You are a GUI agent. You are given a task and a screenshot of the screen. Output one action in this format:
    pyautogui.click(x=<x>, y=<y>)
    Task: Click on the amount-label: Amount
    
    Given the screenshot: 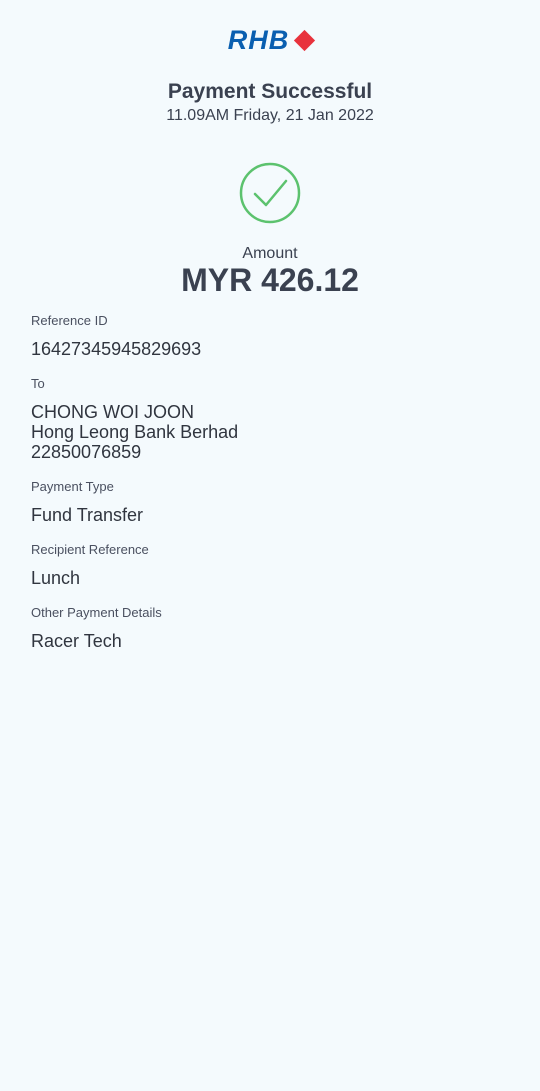 What is the action you would take?
    pyautogui.click(x=270, y=253)
    